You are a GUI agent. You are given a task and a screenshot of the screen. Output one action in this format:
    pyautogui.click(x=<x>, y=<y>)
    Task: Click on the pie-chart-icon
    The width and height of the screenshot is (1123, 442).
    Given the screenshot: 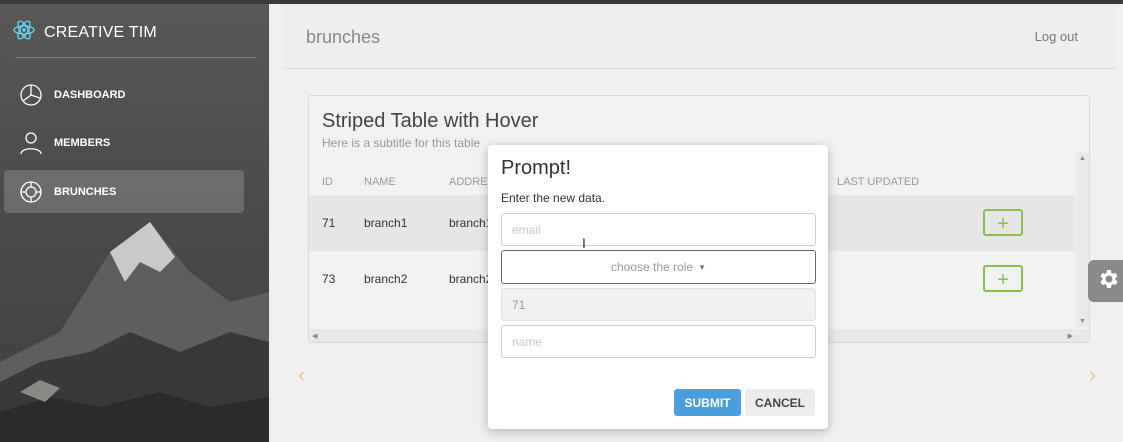 What is the action you would take?
    pyautogui.click(x=31, y=95)
    